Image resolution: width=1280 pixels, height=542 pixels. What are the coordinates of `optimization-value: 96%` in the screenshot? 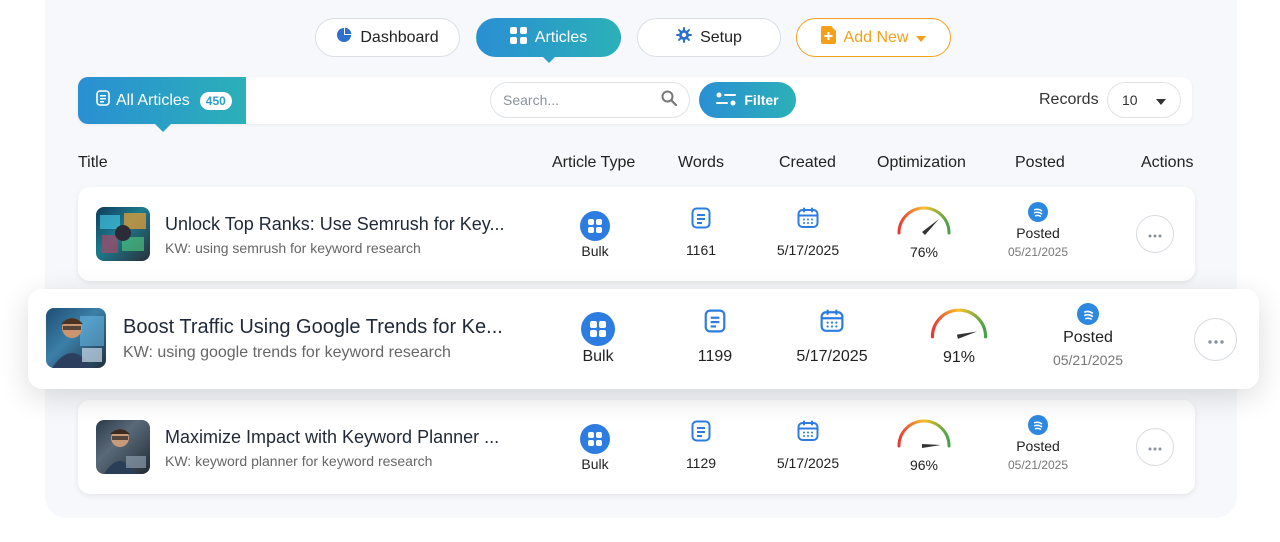 It's located at (924, 465).